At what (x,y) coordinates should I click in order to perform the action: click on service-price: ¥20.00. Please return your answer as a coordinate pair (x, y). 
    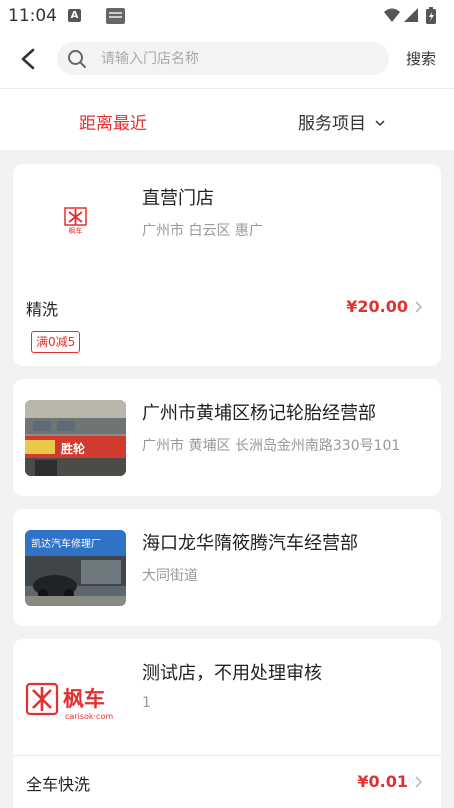
    Looking at the image, I should click on (377, 306).